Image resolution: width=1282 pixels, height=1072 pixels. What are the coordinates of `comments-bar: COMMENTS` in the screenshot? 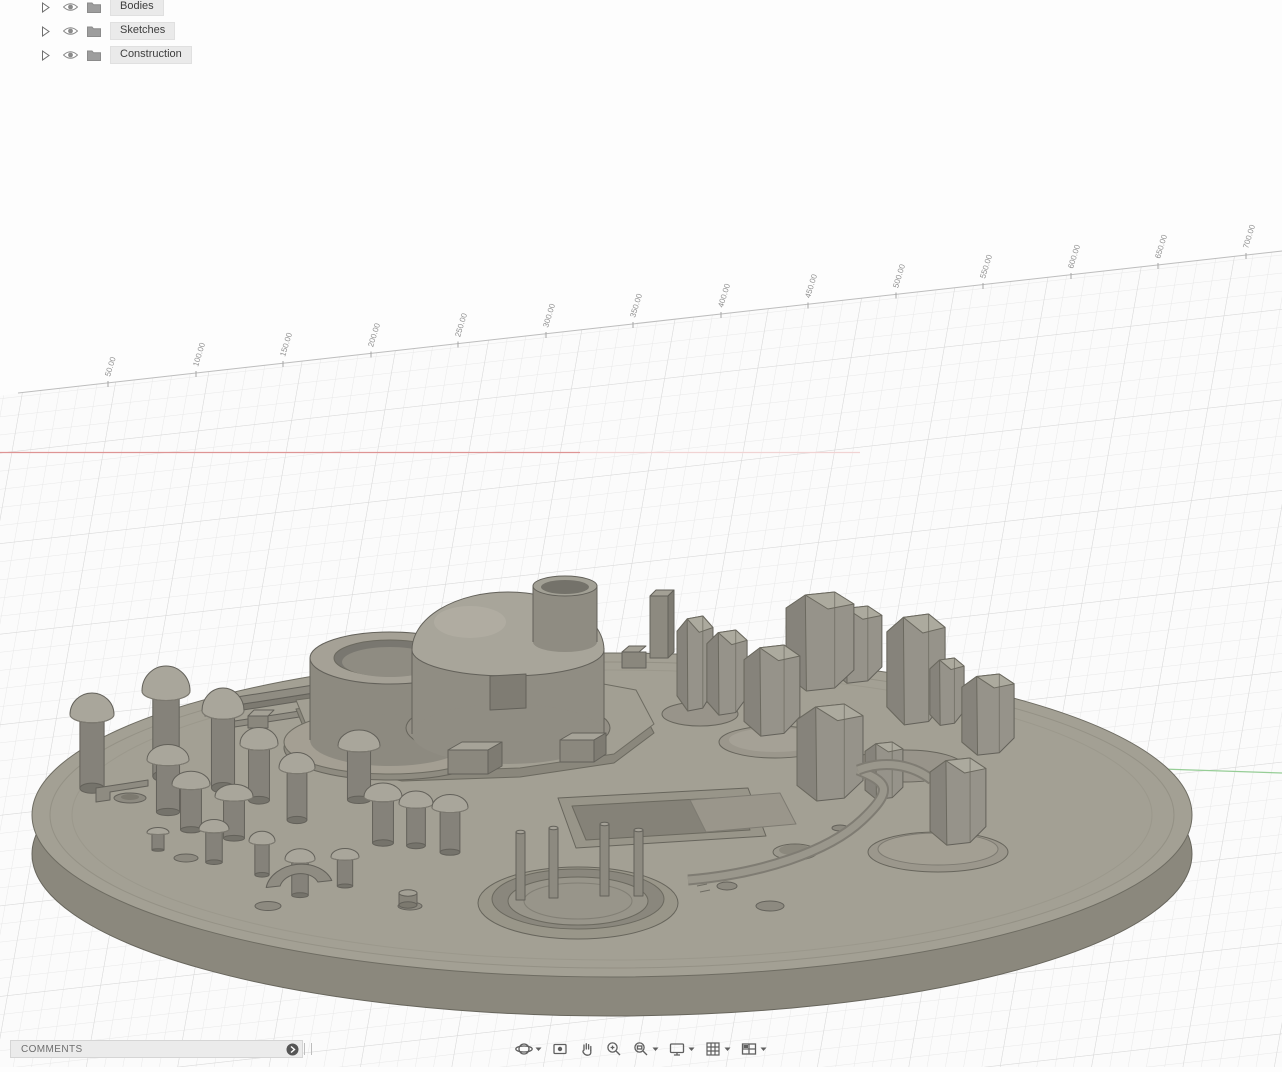 It's located at (156, 1049).